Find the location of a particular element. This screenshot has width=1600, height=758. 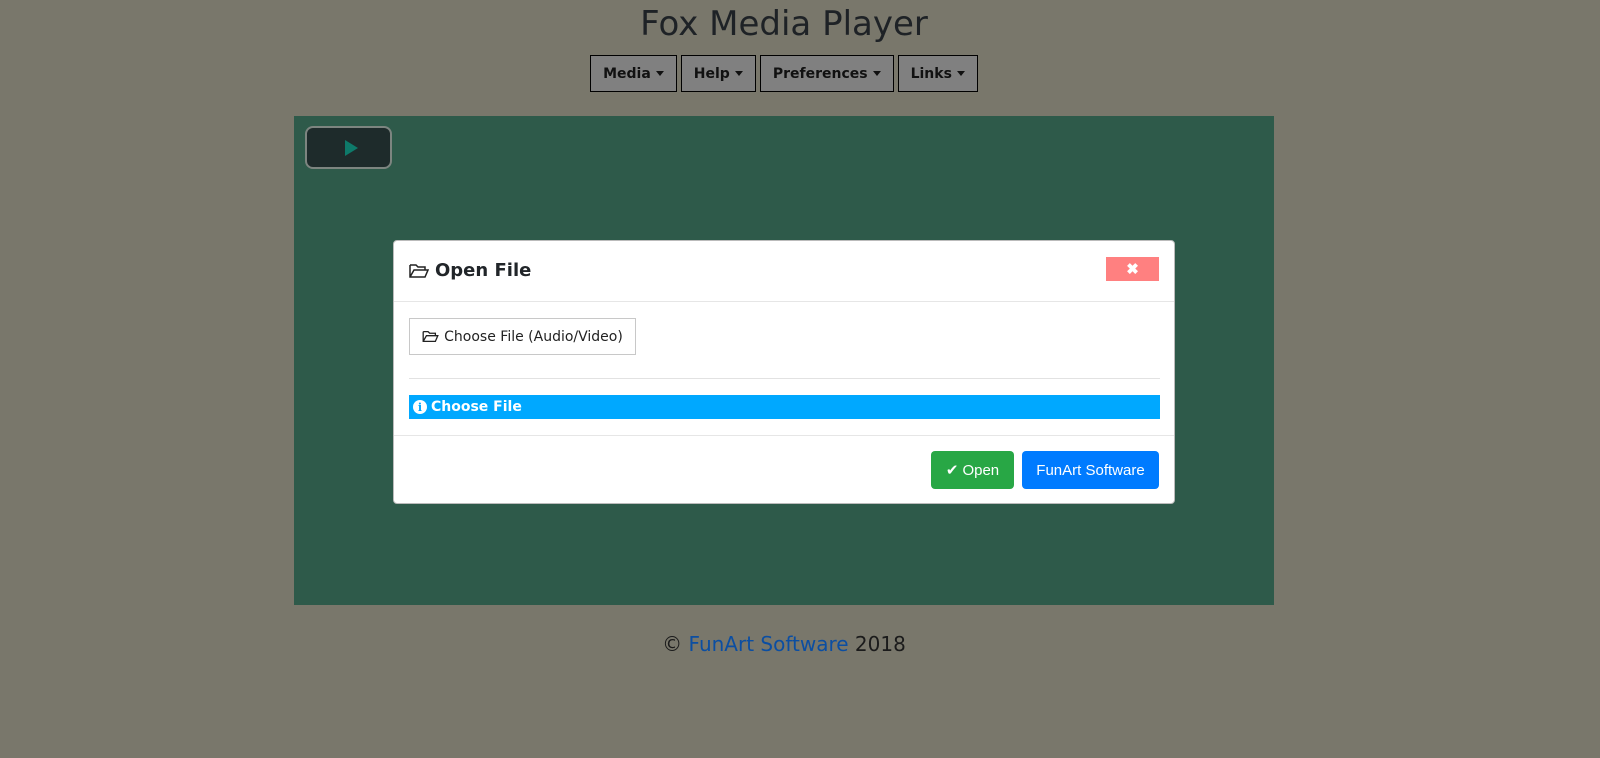

menu-label: Media is located at coordinates (627, 73).